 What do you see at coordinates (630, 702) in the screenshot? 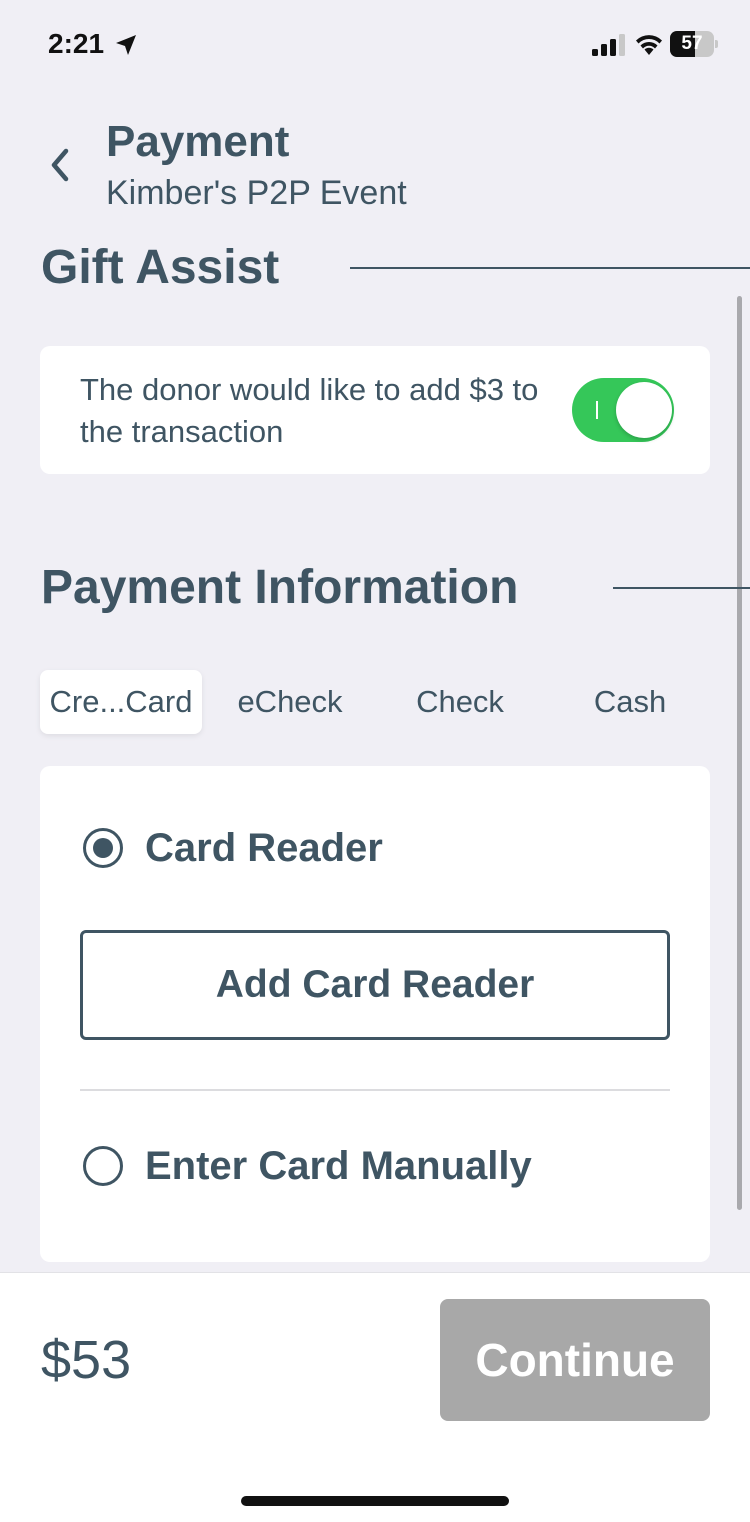
I see `tab-cash: Cash` at bounding box center [630, 702].